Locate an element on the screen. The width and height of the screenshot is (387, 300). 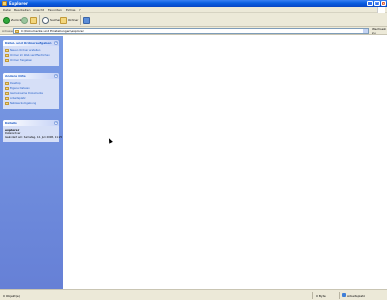
panel-title: Details is located at coordinates (11, 123).